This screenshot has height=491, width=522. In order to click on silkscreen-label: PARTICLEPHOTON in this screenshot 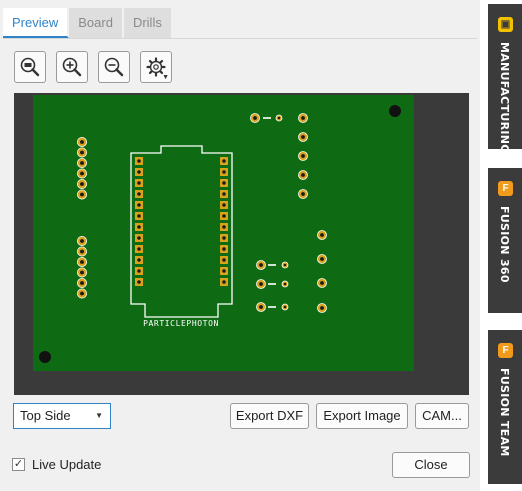, I will do `click(181, 323)`.